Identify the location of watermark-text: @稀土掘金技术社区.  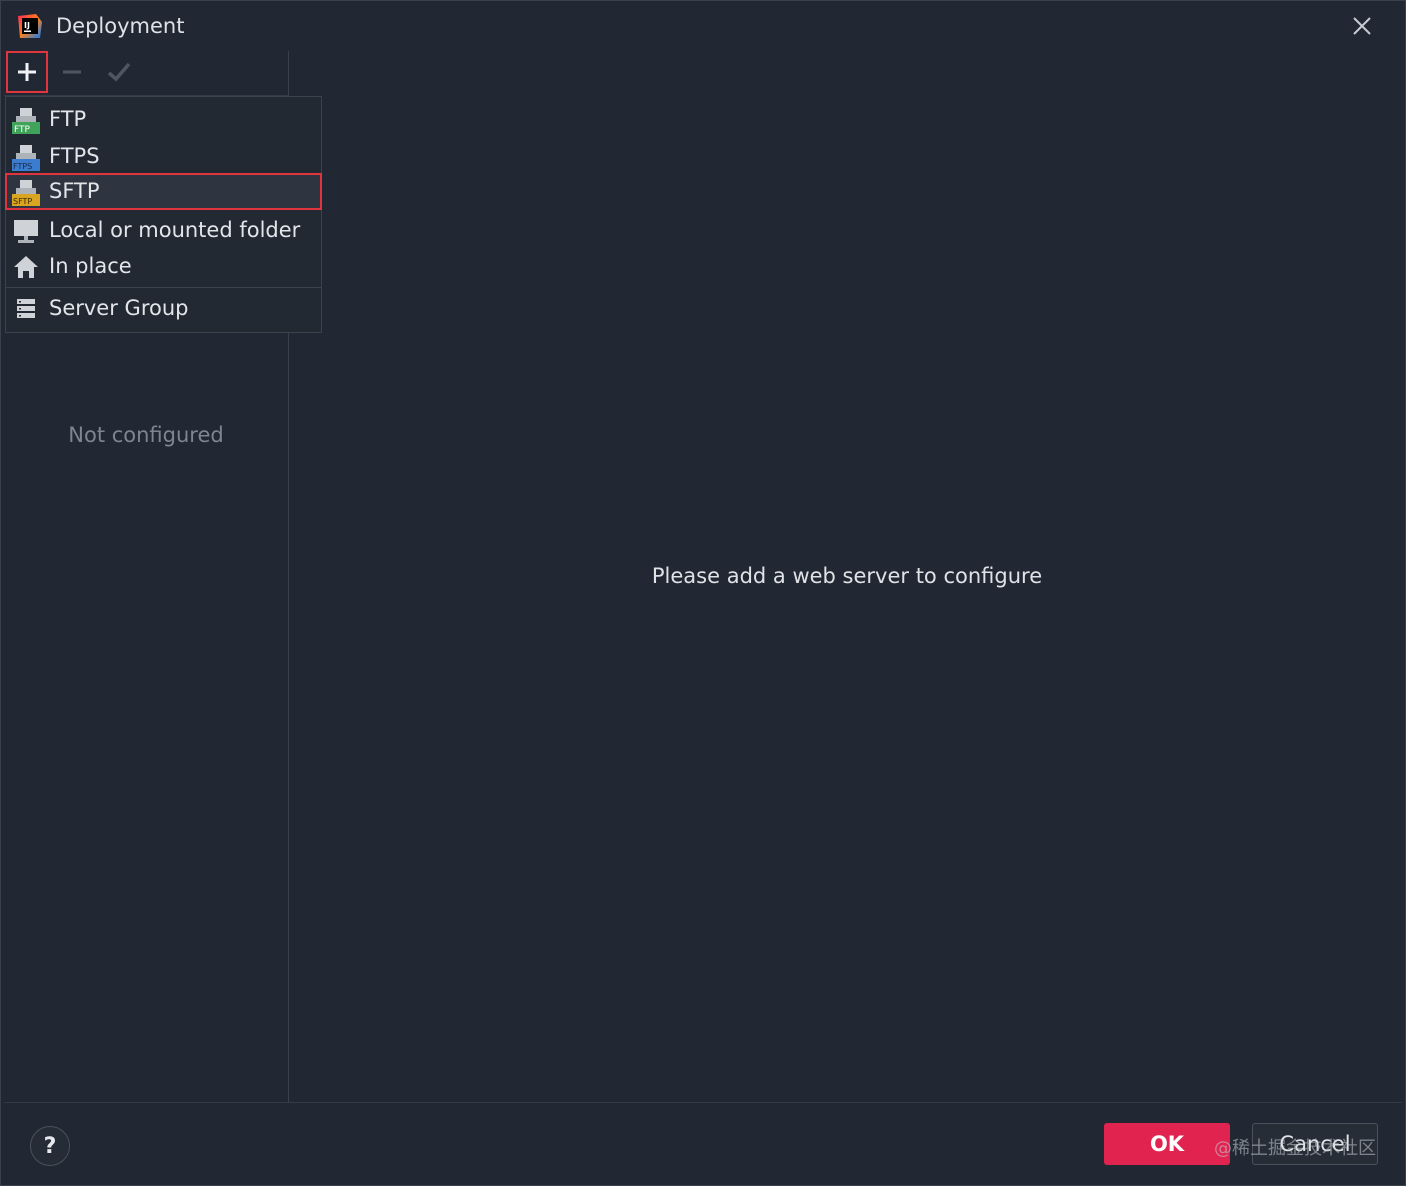
(1295, 1148).